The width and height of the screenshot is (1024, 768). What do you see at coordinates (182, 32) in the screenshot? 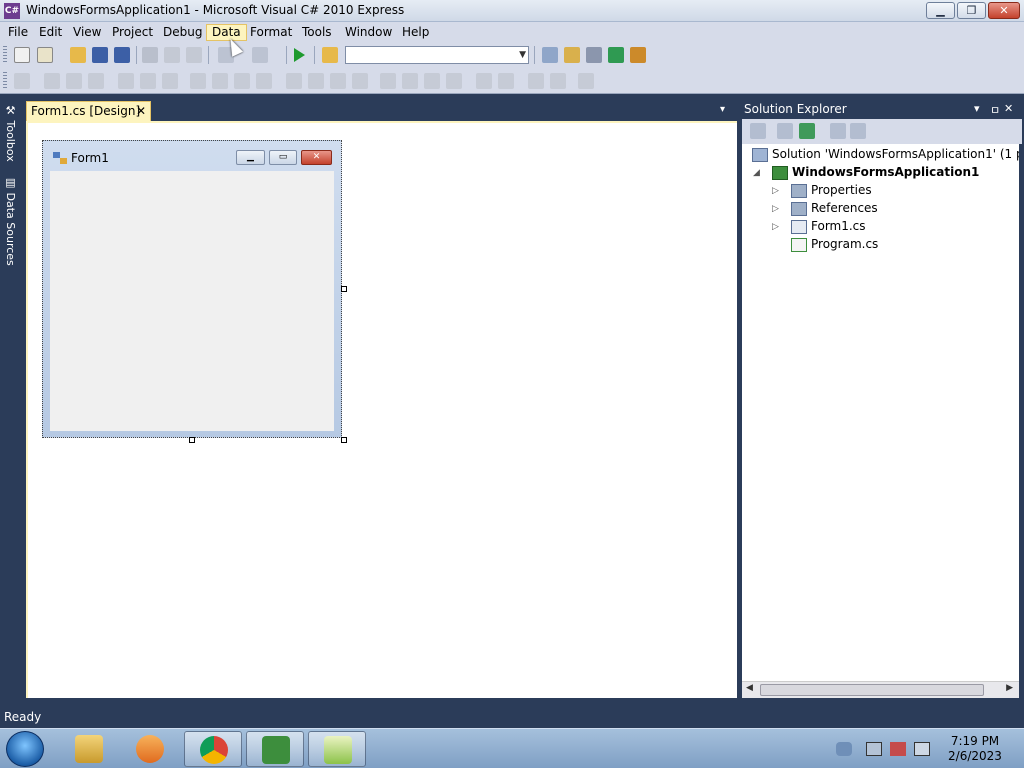
I see `menu-debug: Debug` at bounding box center [182, 32].